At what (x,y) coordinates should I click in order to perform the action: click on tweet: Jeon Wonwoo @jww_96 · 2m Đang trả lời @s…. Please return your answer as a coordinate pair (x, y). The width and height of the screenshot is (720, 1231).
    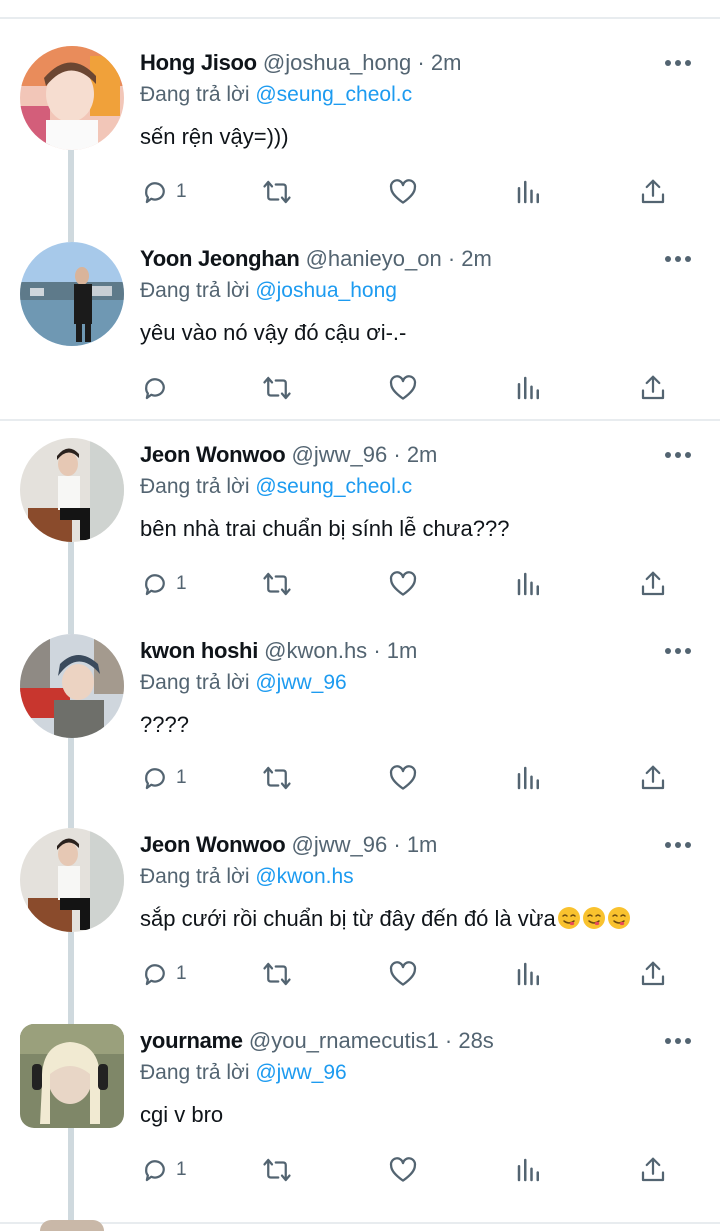
    Looking at the image, I should click on (360, 523).